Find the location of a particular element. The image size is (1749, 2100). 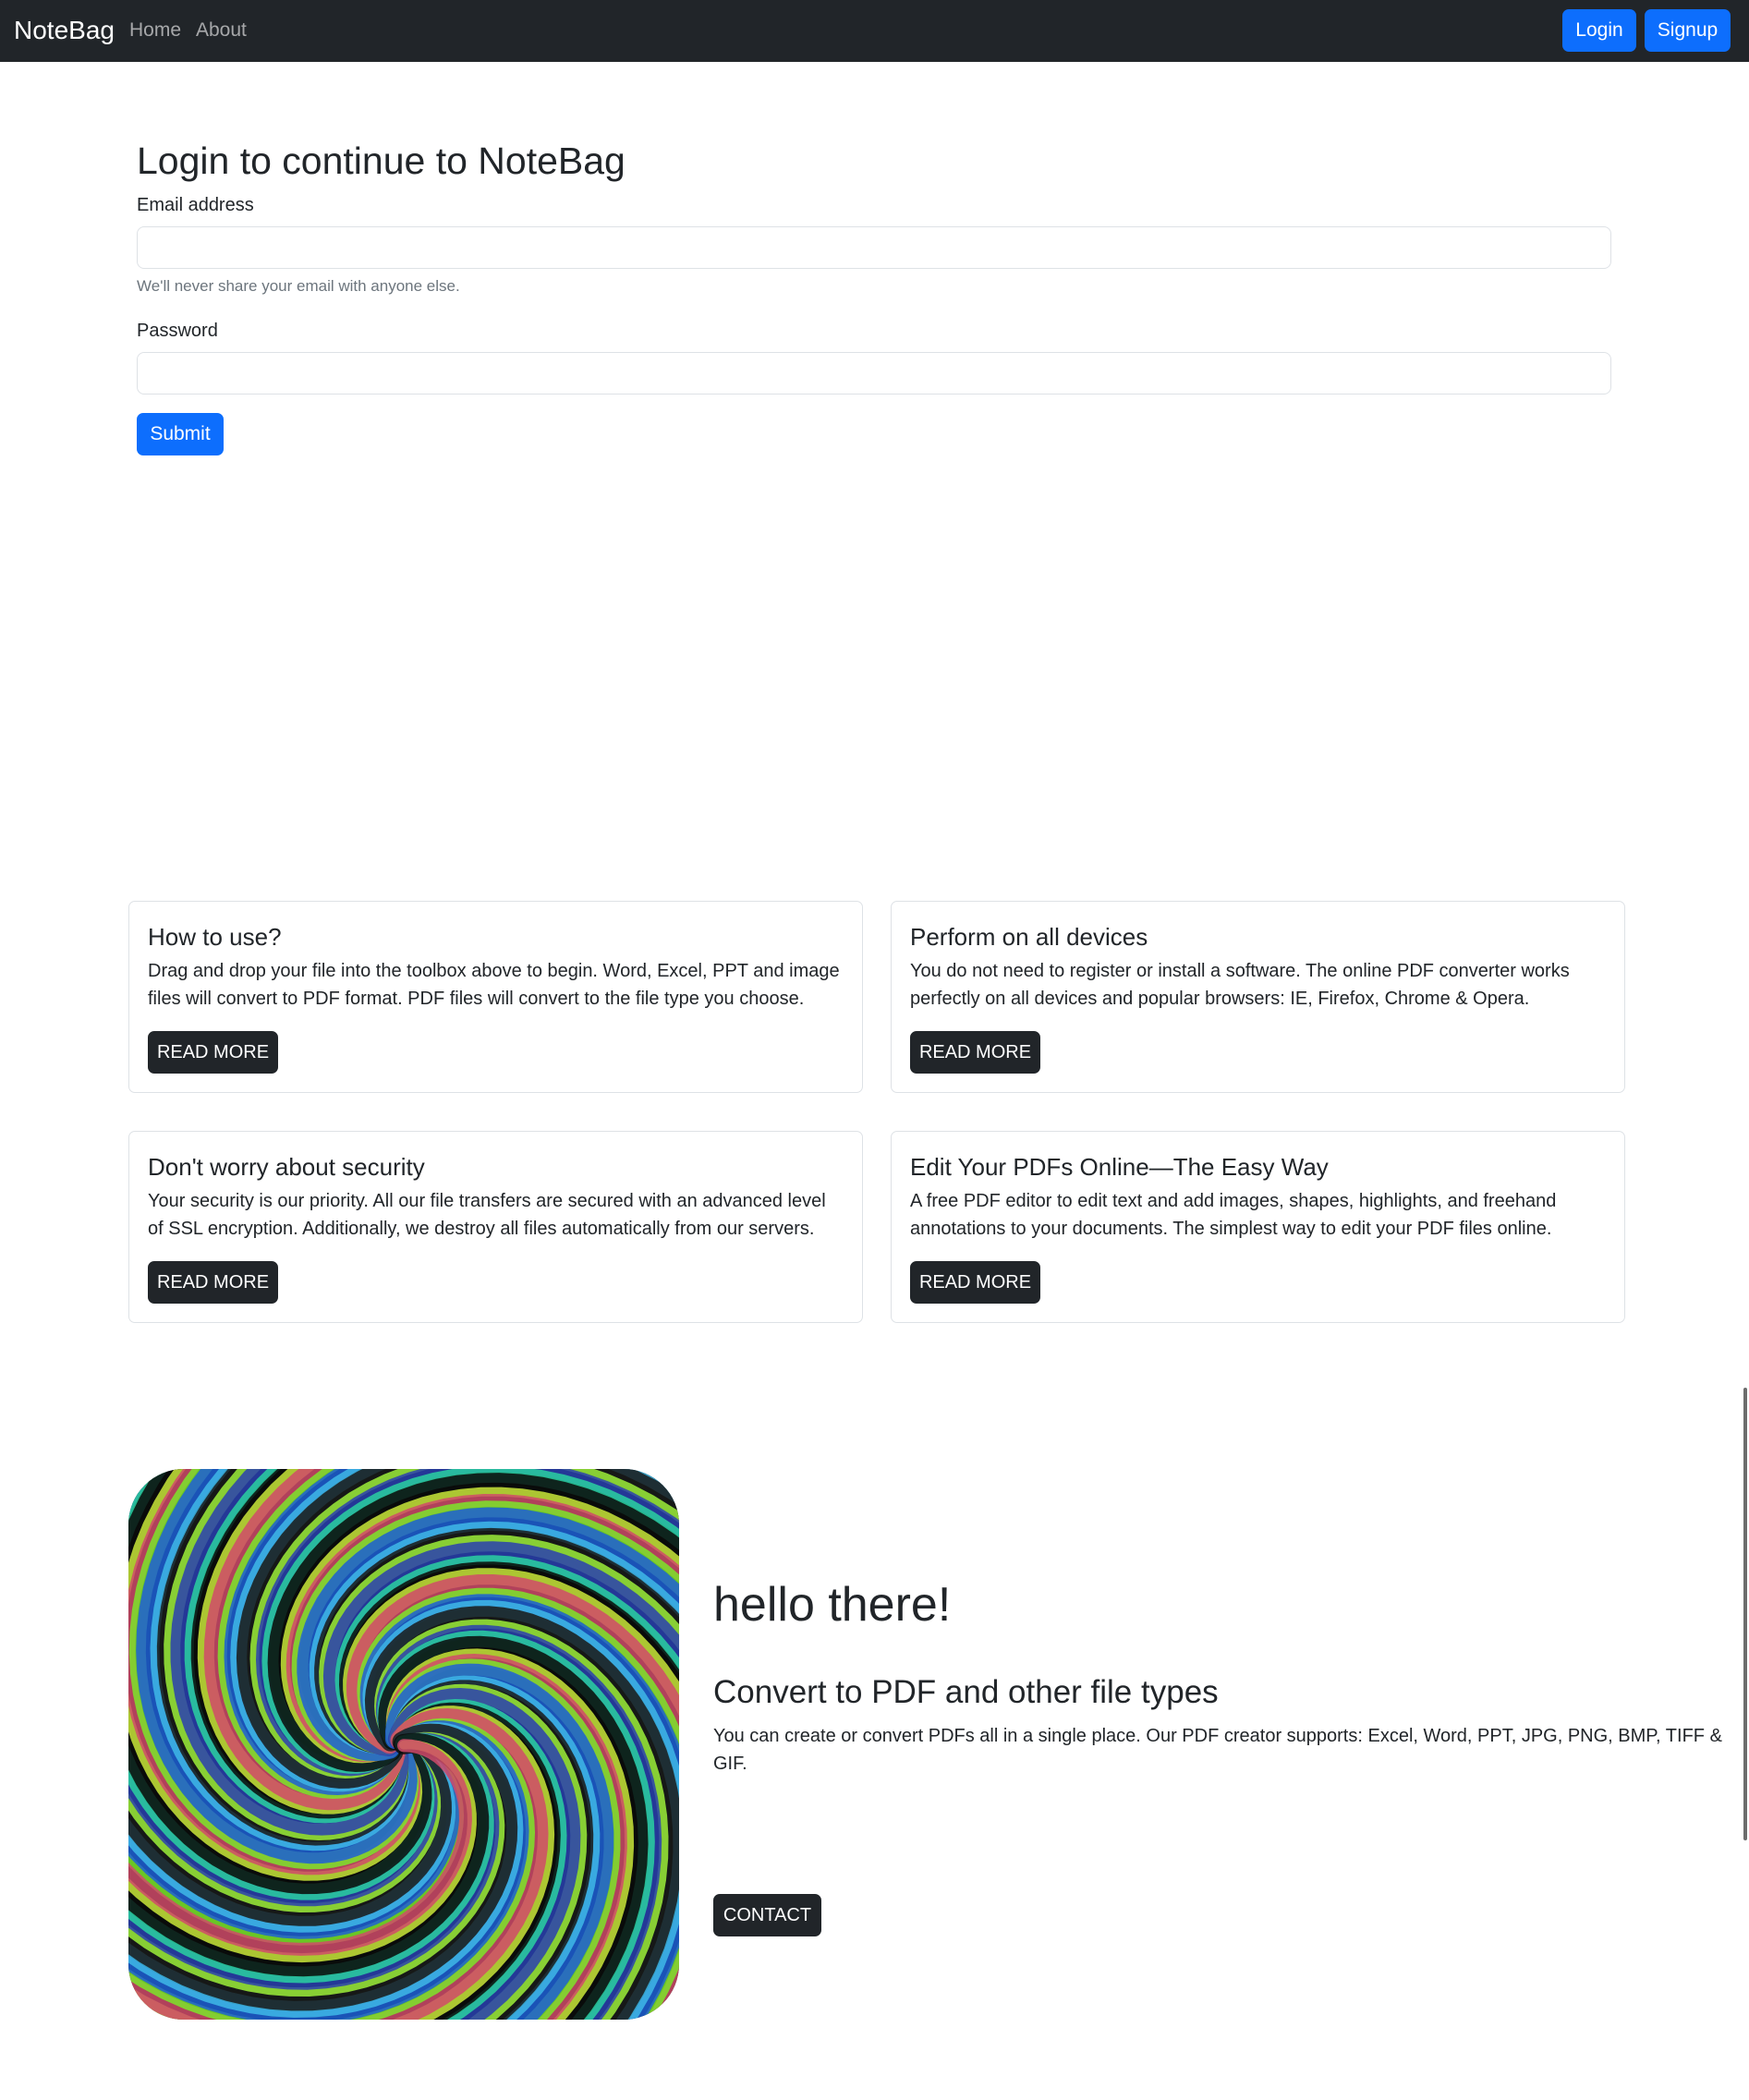

nav-link-about: About is located at coordinates (222, 30).